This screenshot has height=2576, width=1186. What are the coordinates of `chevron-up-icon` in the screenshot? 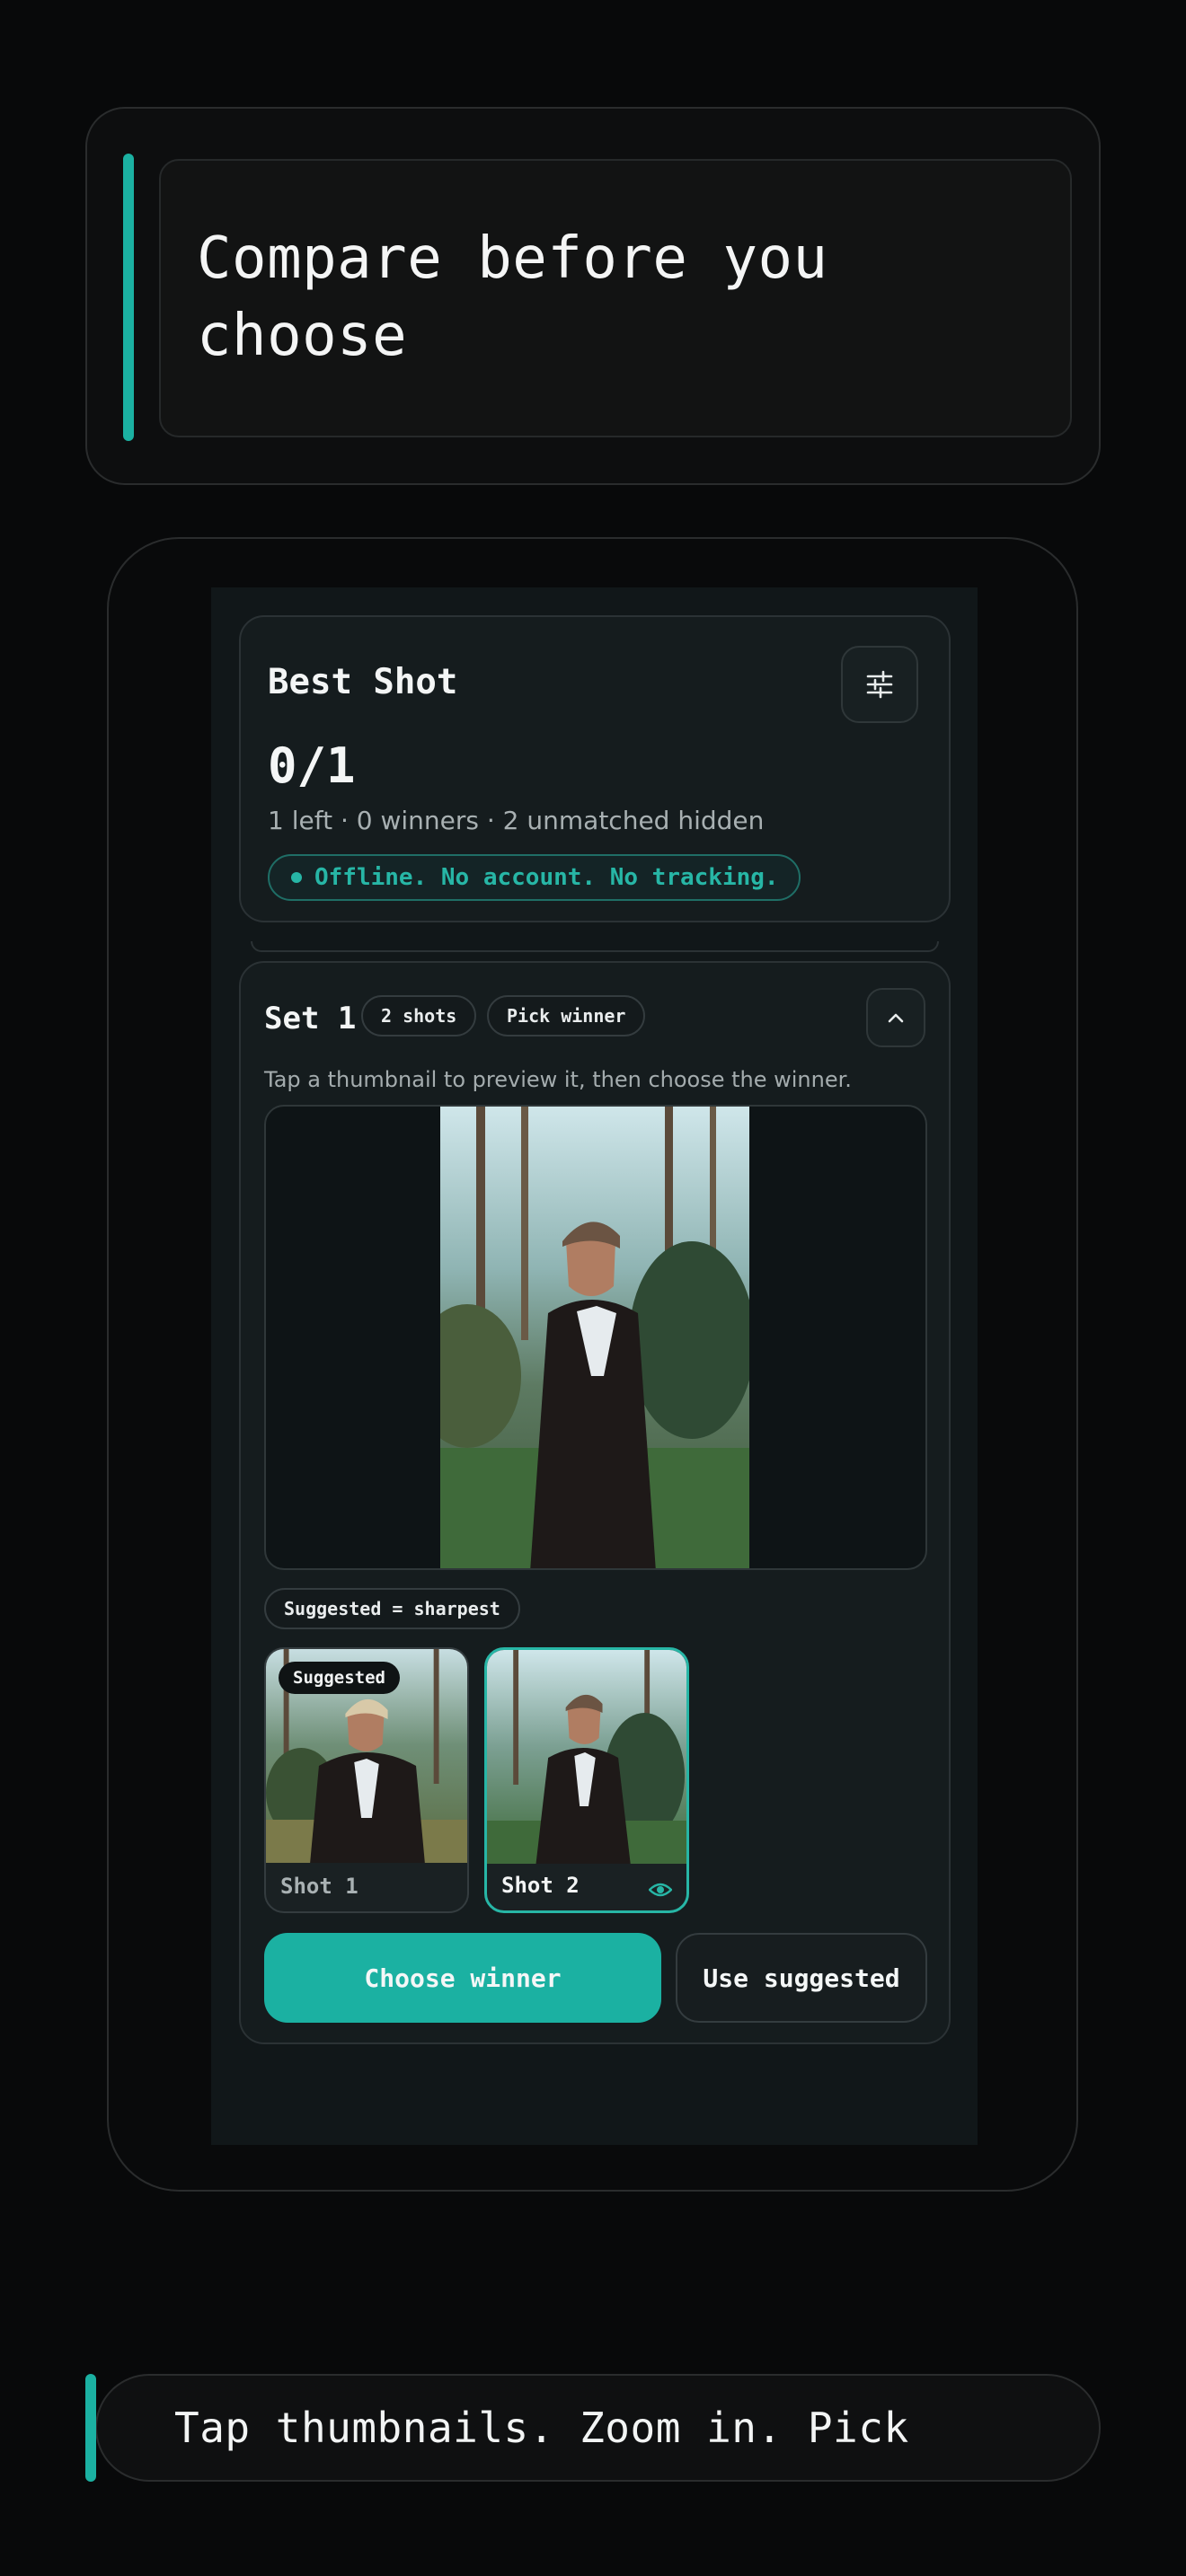 It's located at (896, 1018).